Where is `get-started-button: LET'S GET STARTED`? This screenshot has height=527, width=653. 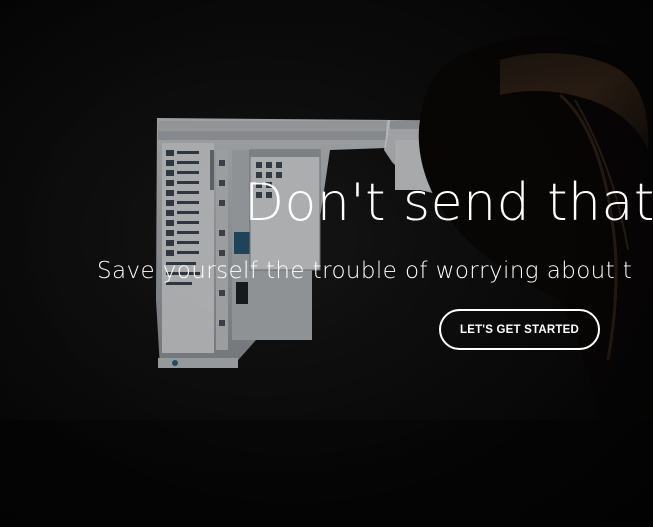 get-started-button: LET'S GET STARTED is located at coordinates (519, 329).